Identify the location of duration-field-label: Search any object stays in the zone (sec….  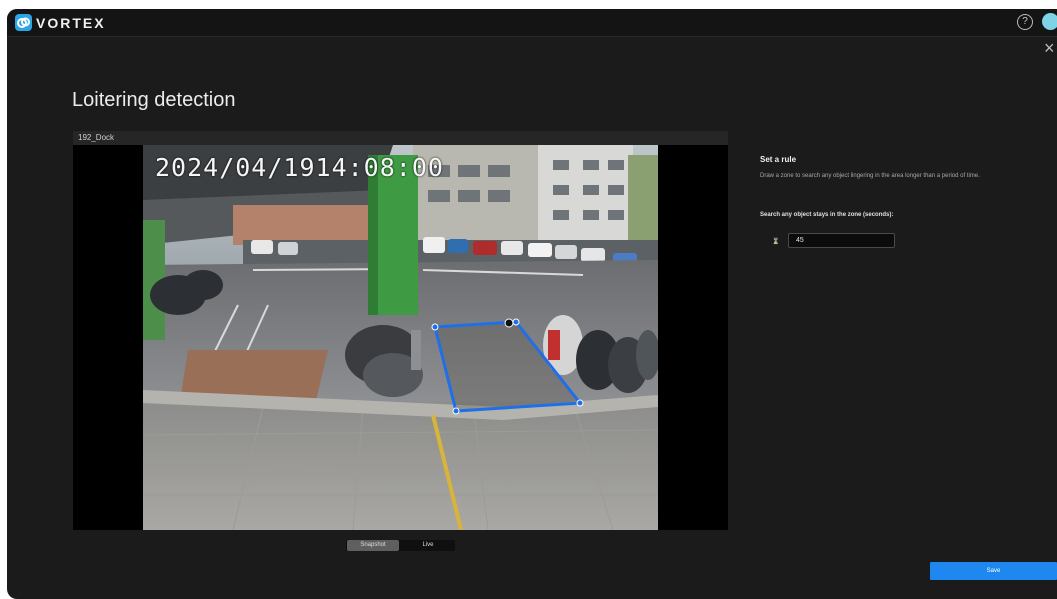
(827, 215).